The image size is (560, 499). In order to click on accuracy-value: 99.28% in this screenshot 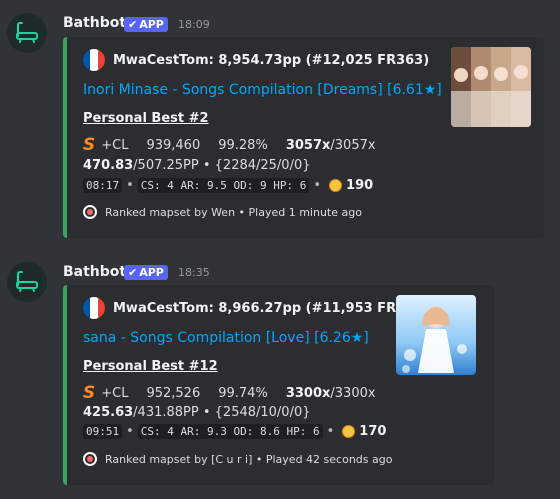, I will do `click(243, 145)`.